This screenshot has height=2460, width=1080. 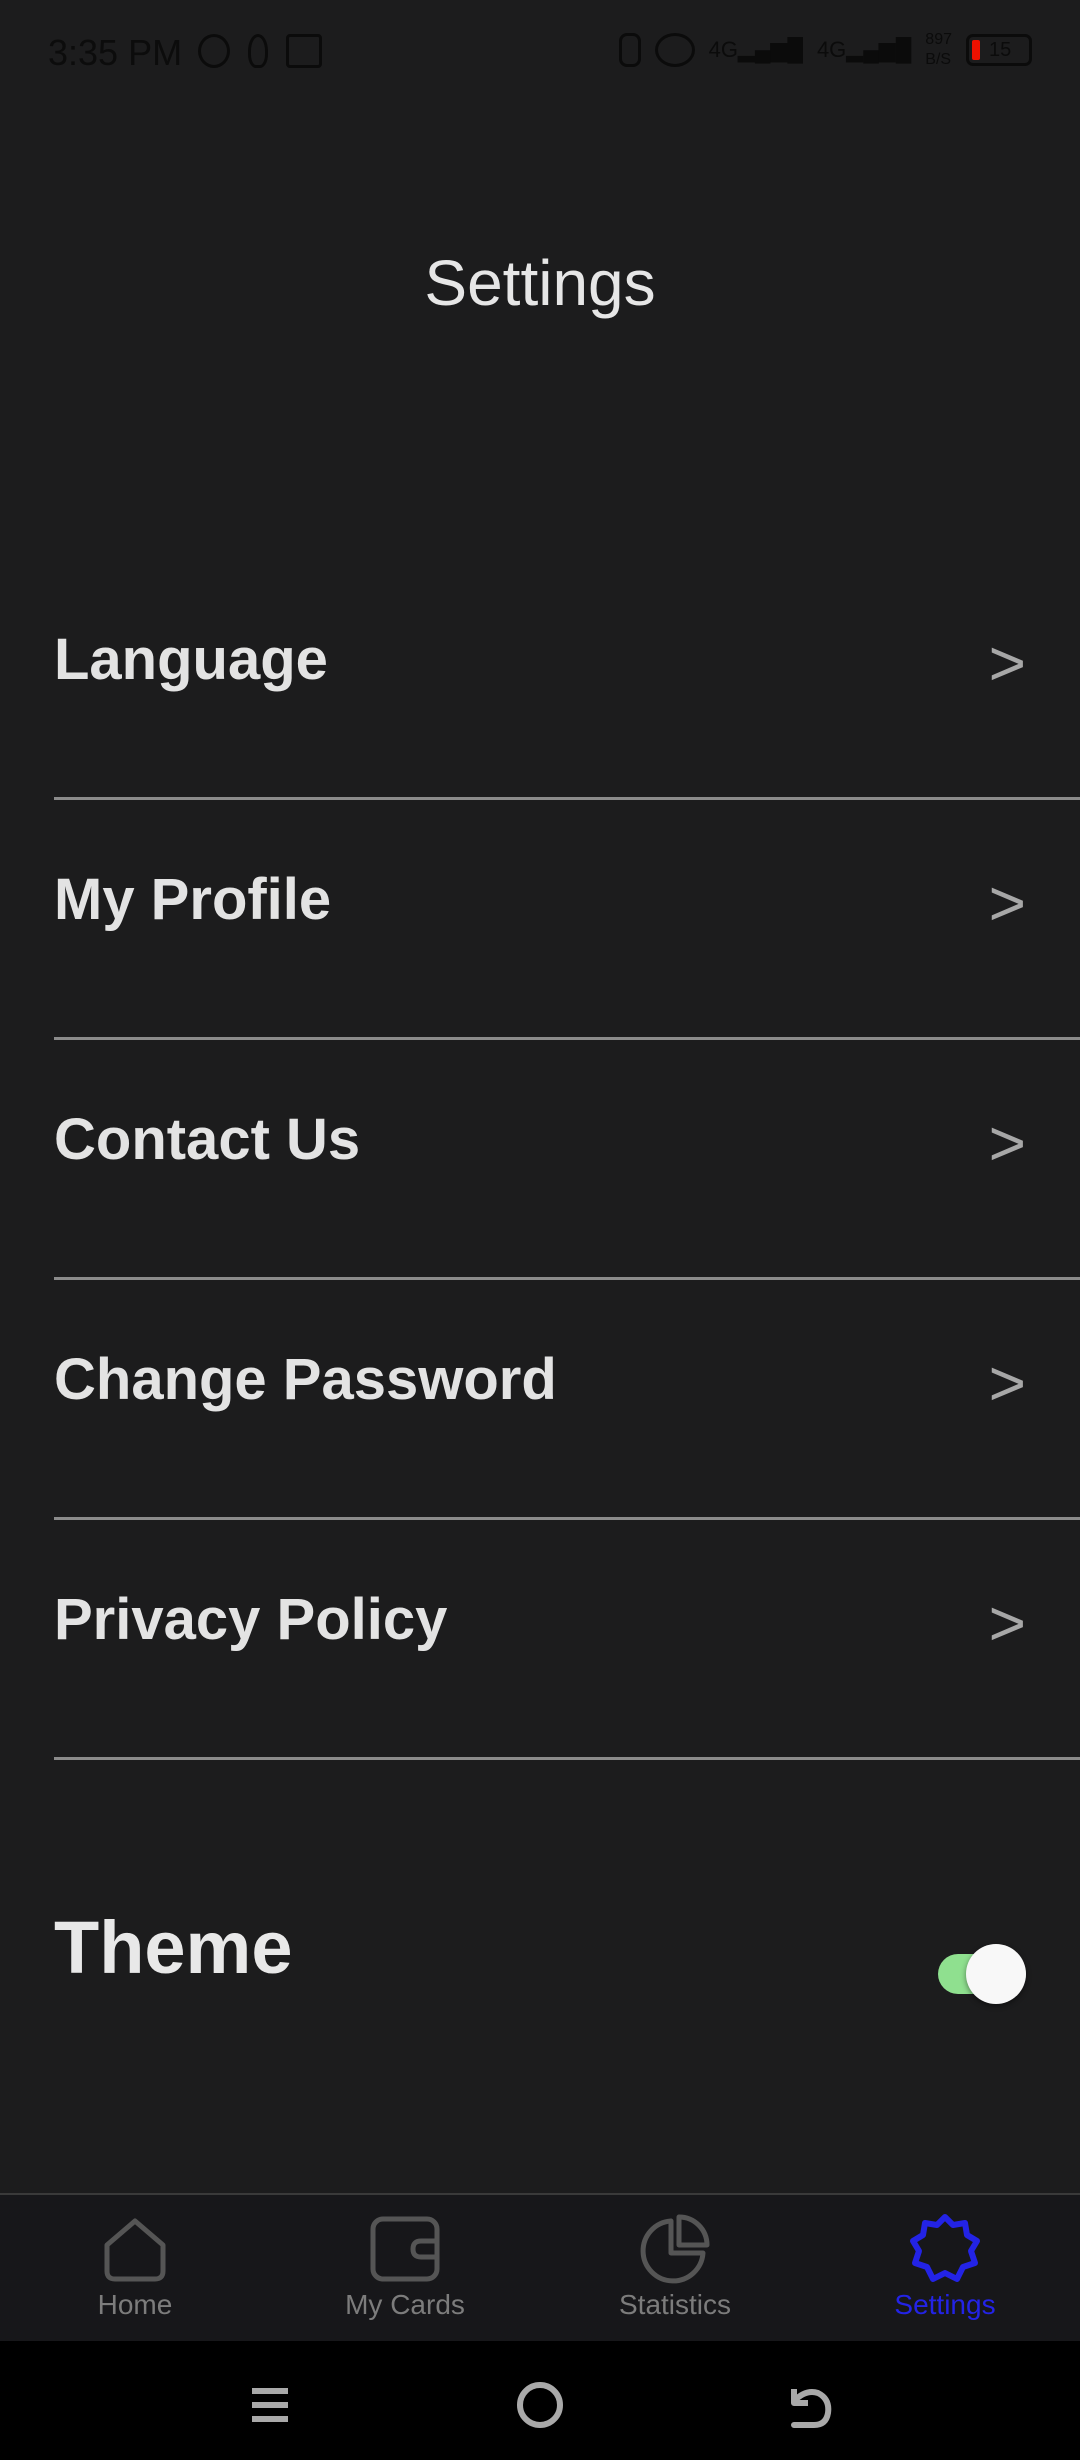 I want to click on status-bar: 3:35 PM 4G▂▄▆█ 4G▂▄▆█ 897 B/S 15, so click(x=540, y=55).